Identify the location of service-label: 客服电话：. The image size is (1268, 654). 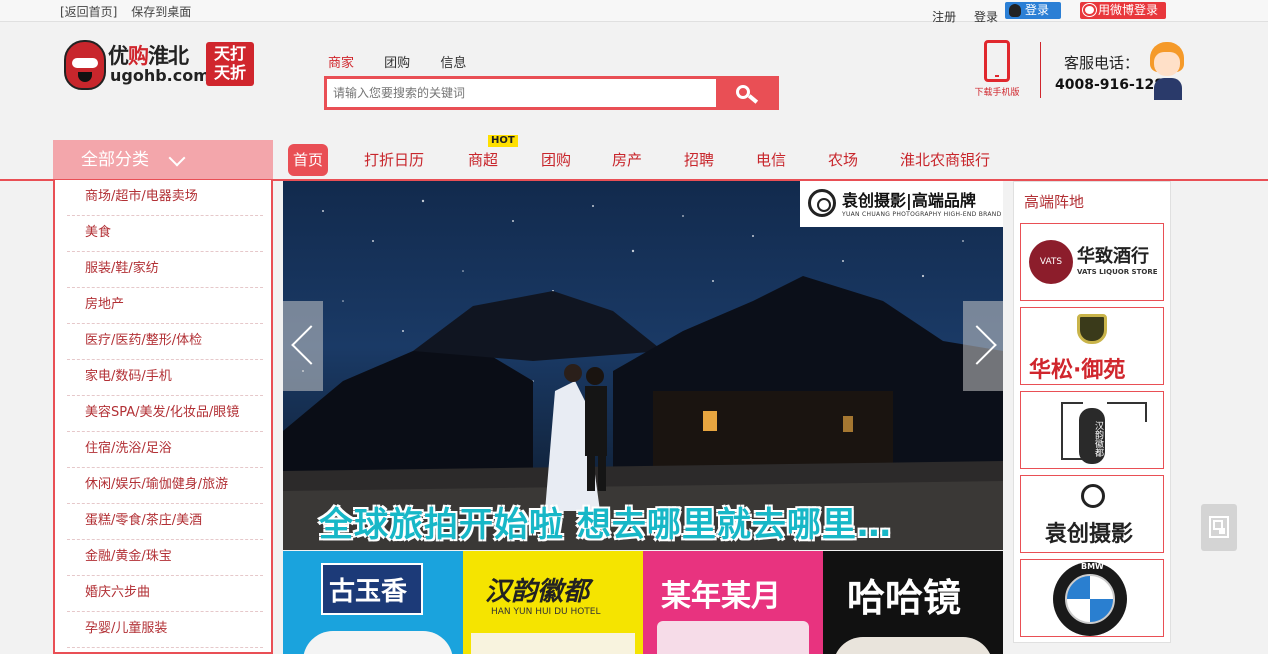
(1102, 63).